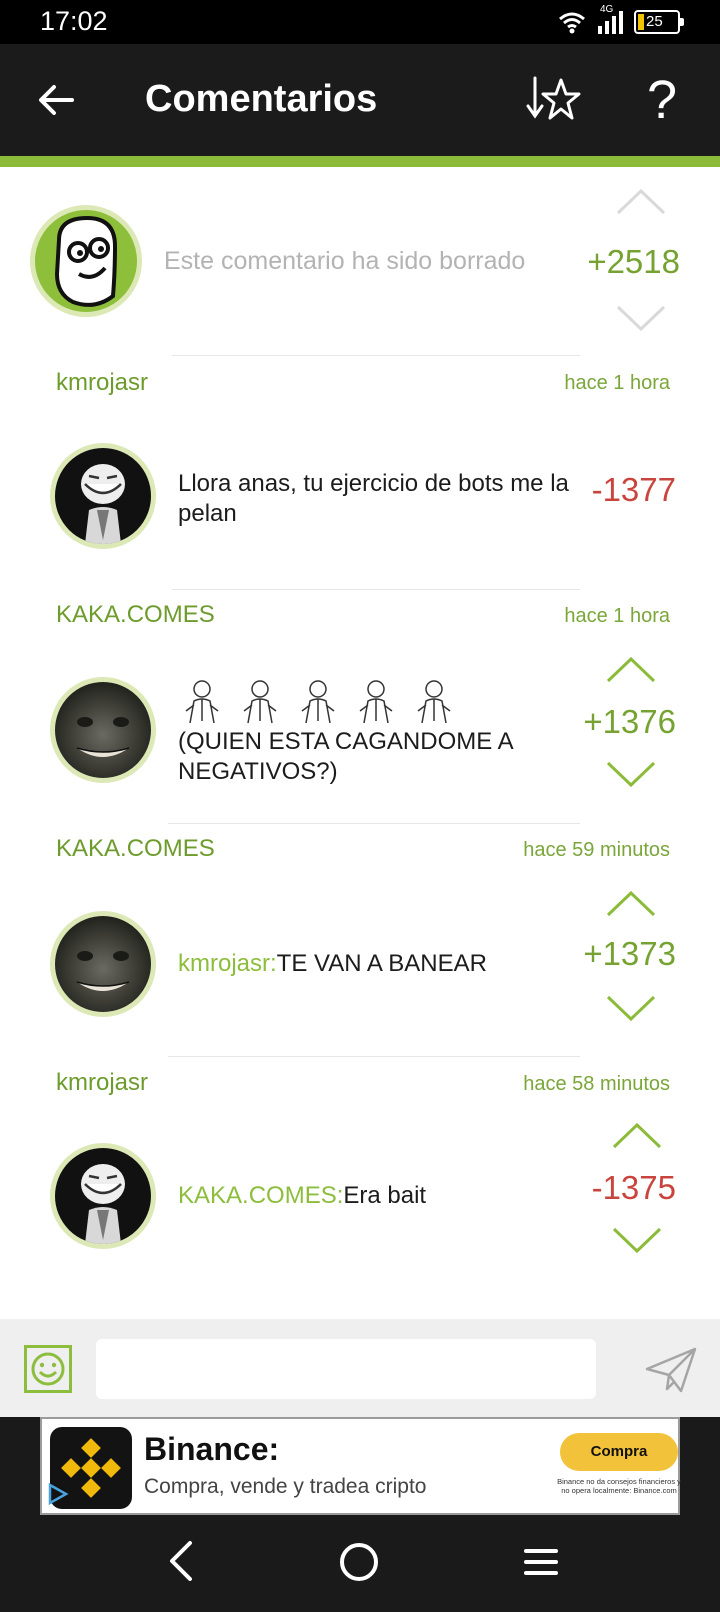  I want to click on sort-favorite-star-icon, so click(553, 100).